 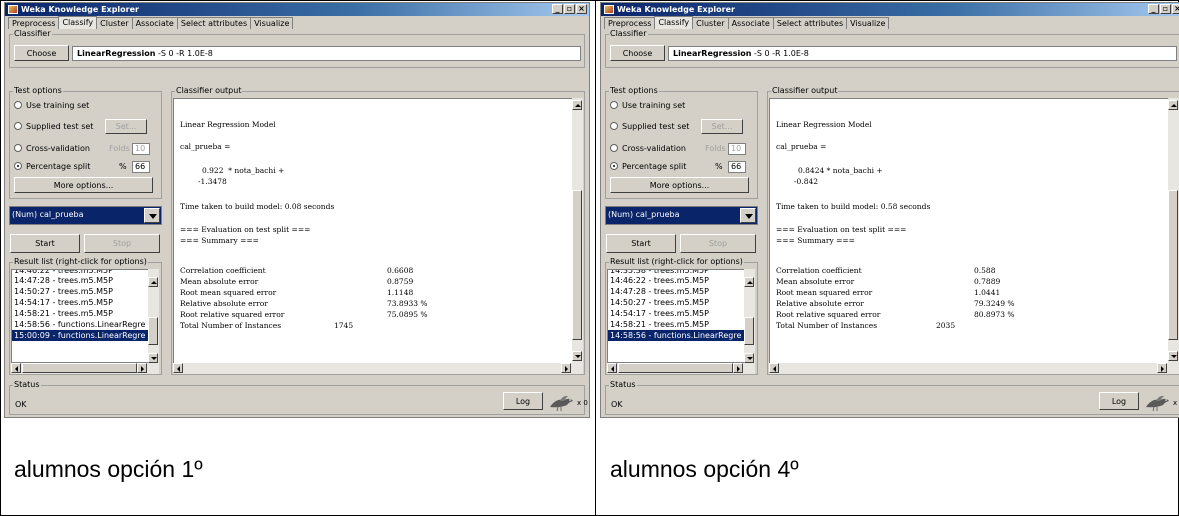 I want to click on weka-app-icon, so click(x=609, y=9).